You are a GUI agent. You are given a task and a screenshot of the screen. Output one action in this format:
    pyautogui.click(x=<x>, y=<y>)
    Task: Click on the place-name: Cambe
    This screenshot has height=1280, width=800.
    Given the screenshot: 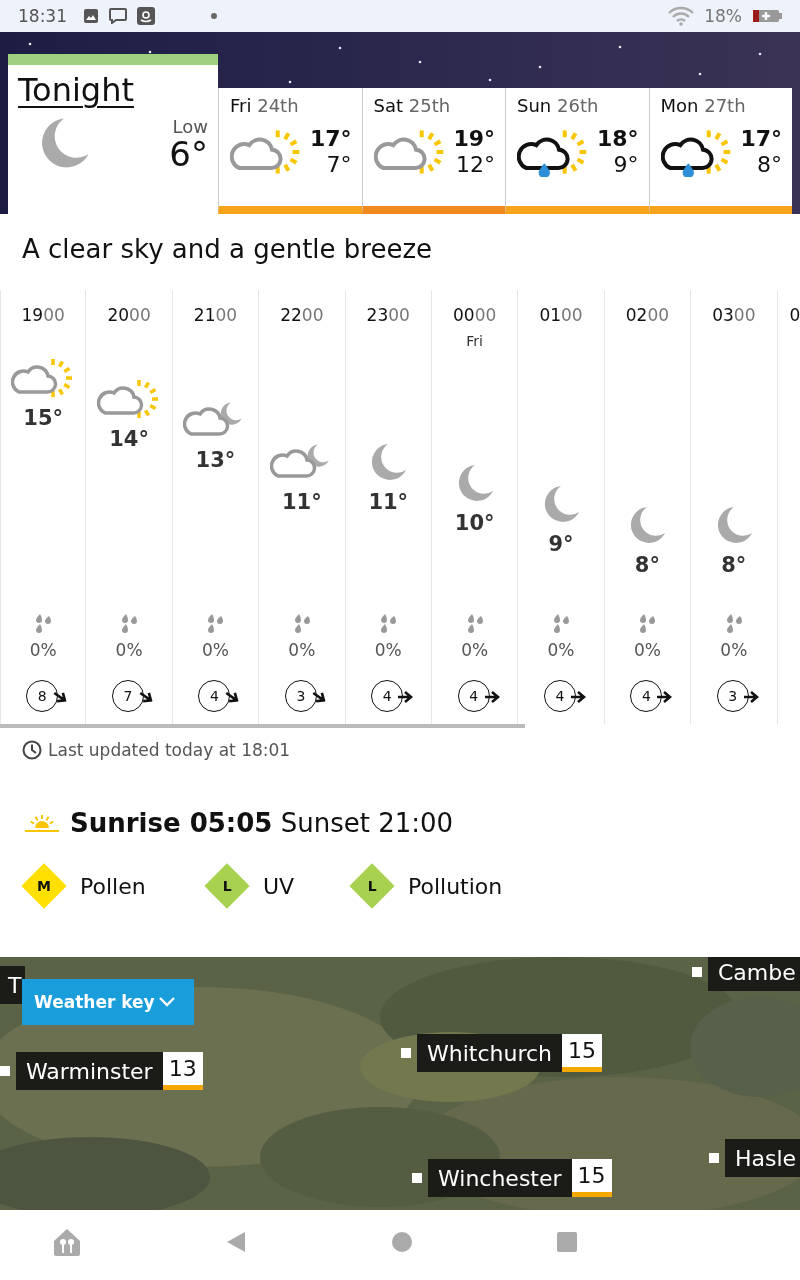 What is the action you would take?
    pyautogui.click(x=754, y=974)
    